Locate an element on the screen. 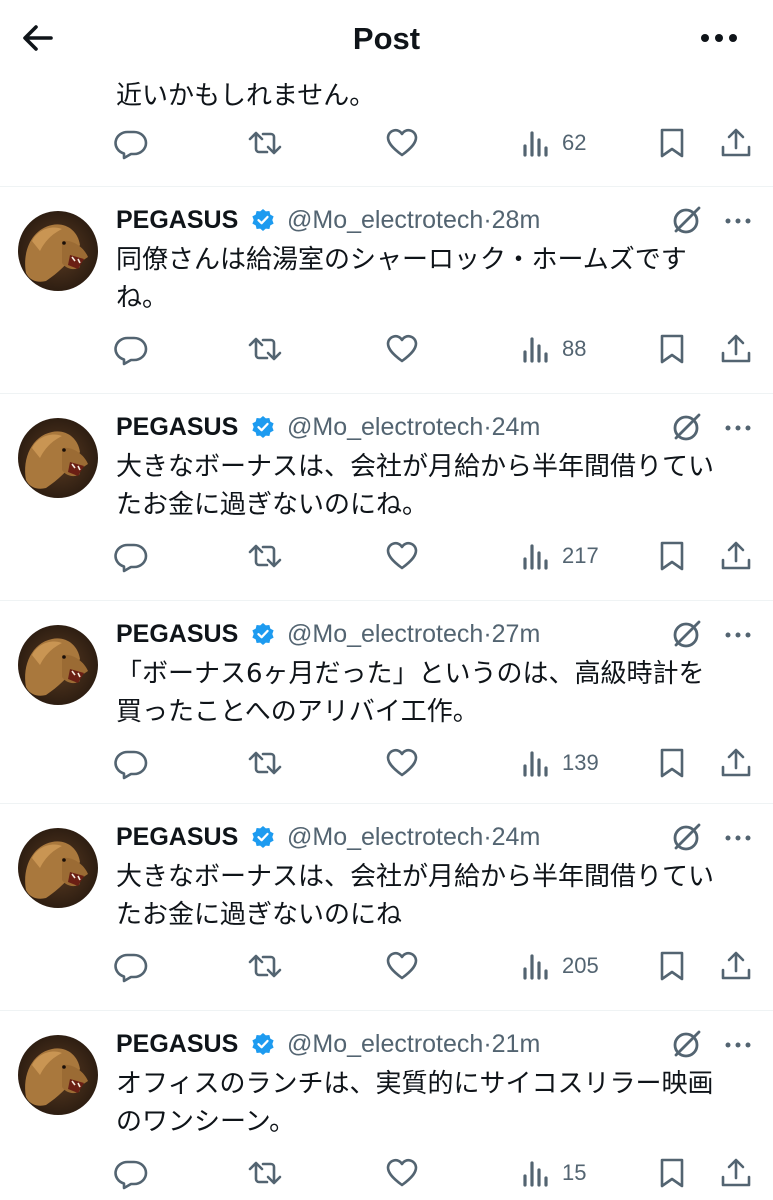 The width and height of the screenshot is (773, 1200). post-text-line: たお金に過ぎないのにね is located at coordinates (259, 915).